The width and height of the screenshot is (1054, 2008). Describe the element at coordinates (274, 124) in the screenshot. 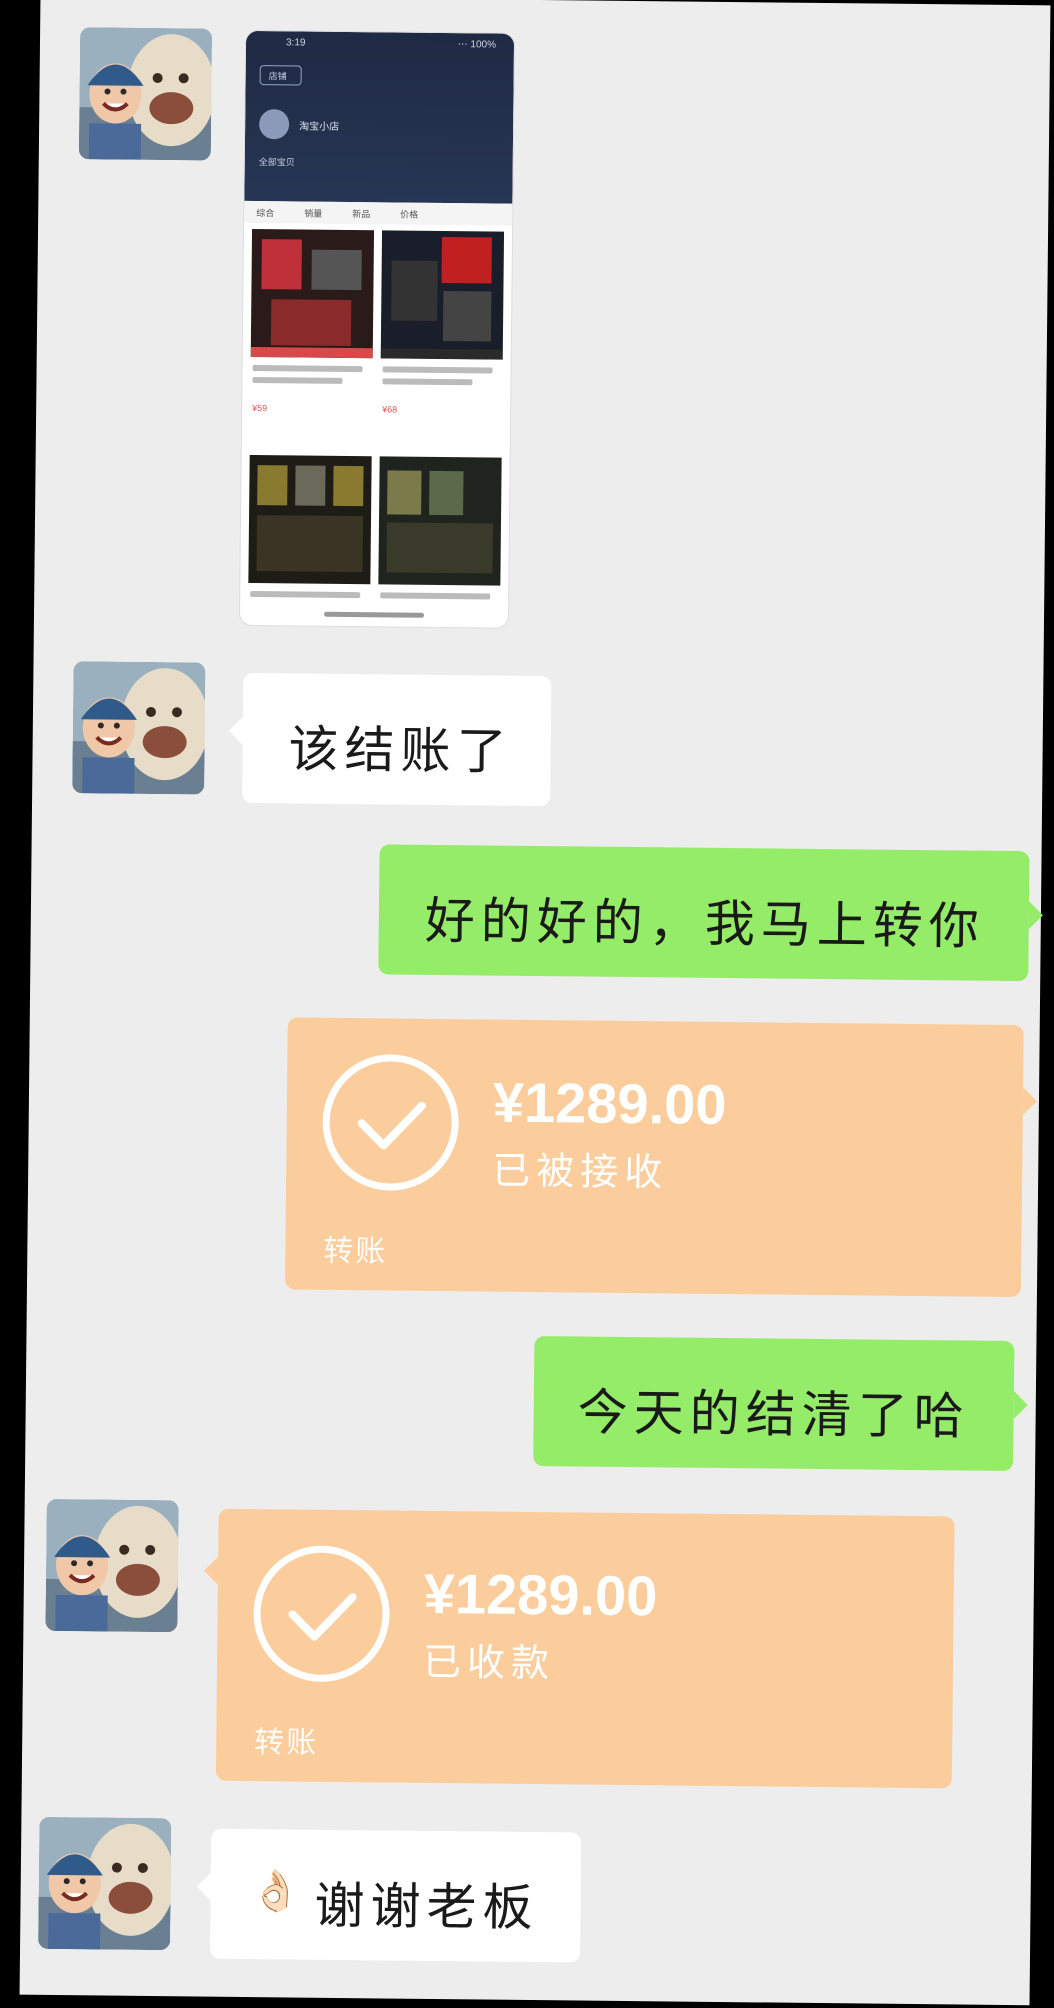

I see `thumb-shop-logo` at that location.